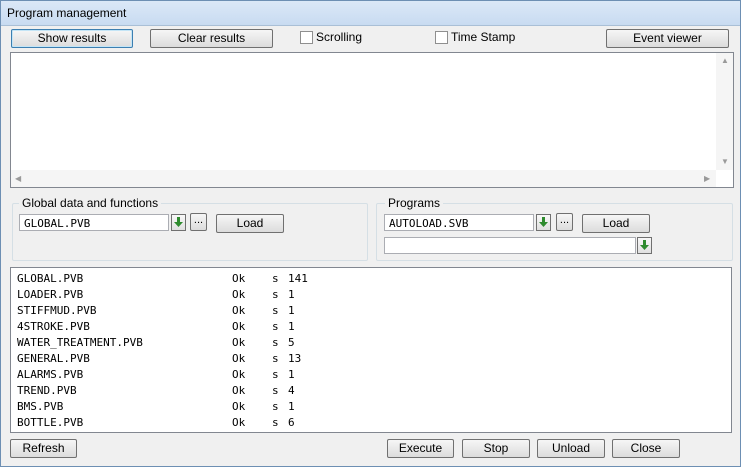  Describe the element at coordinates (298, 278) in the screenshot. I see `result-count: 141` at that location.